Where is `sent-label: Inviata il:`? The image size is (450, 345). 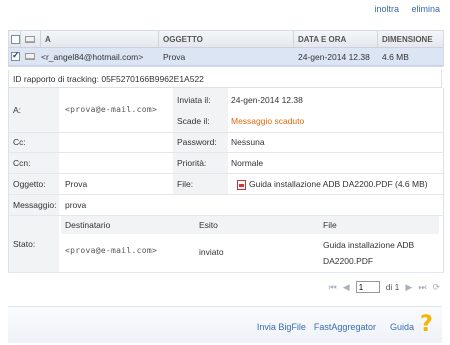 sent-label: Inviata il: is located at coordinates (194, 100).